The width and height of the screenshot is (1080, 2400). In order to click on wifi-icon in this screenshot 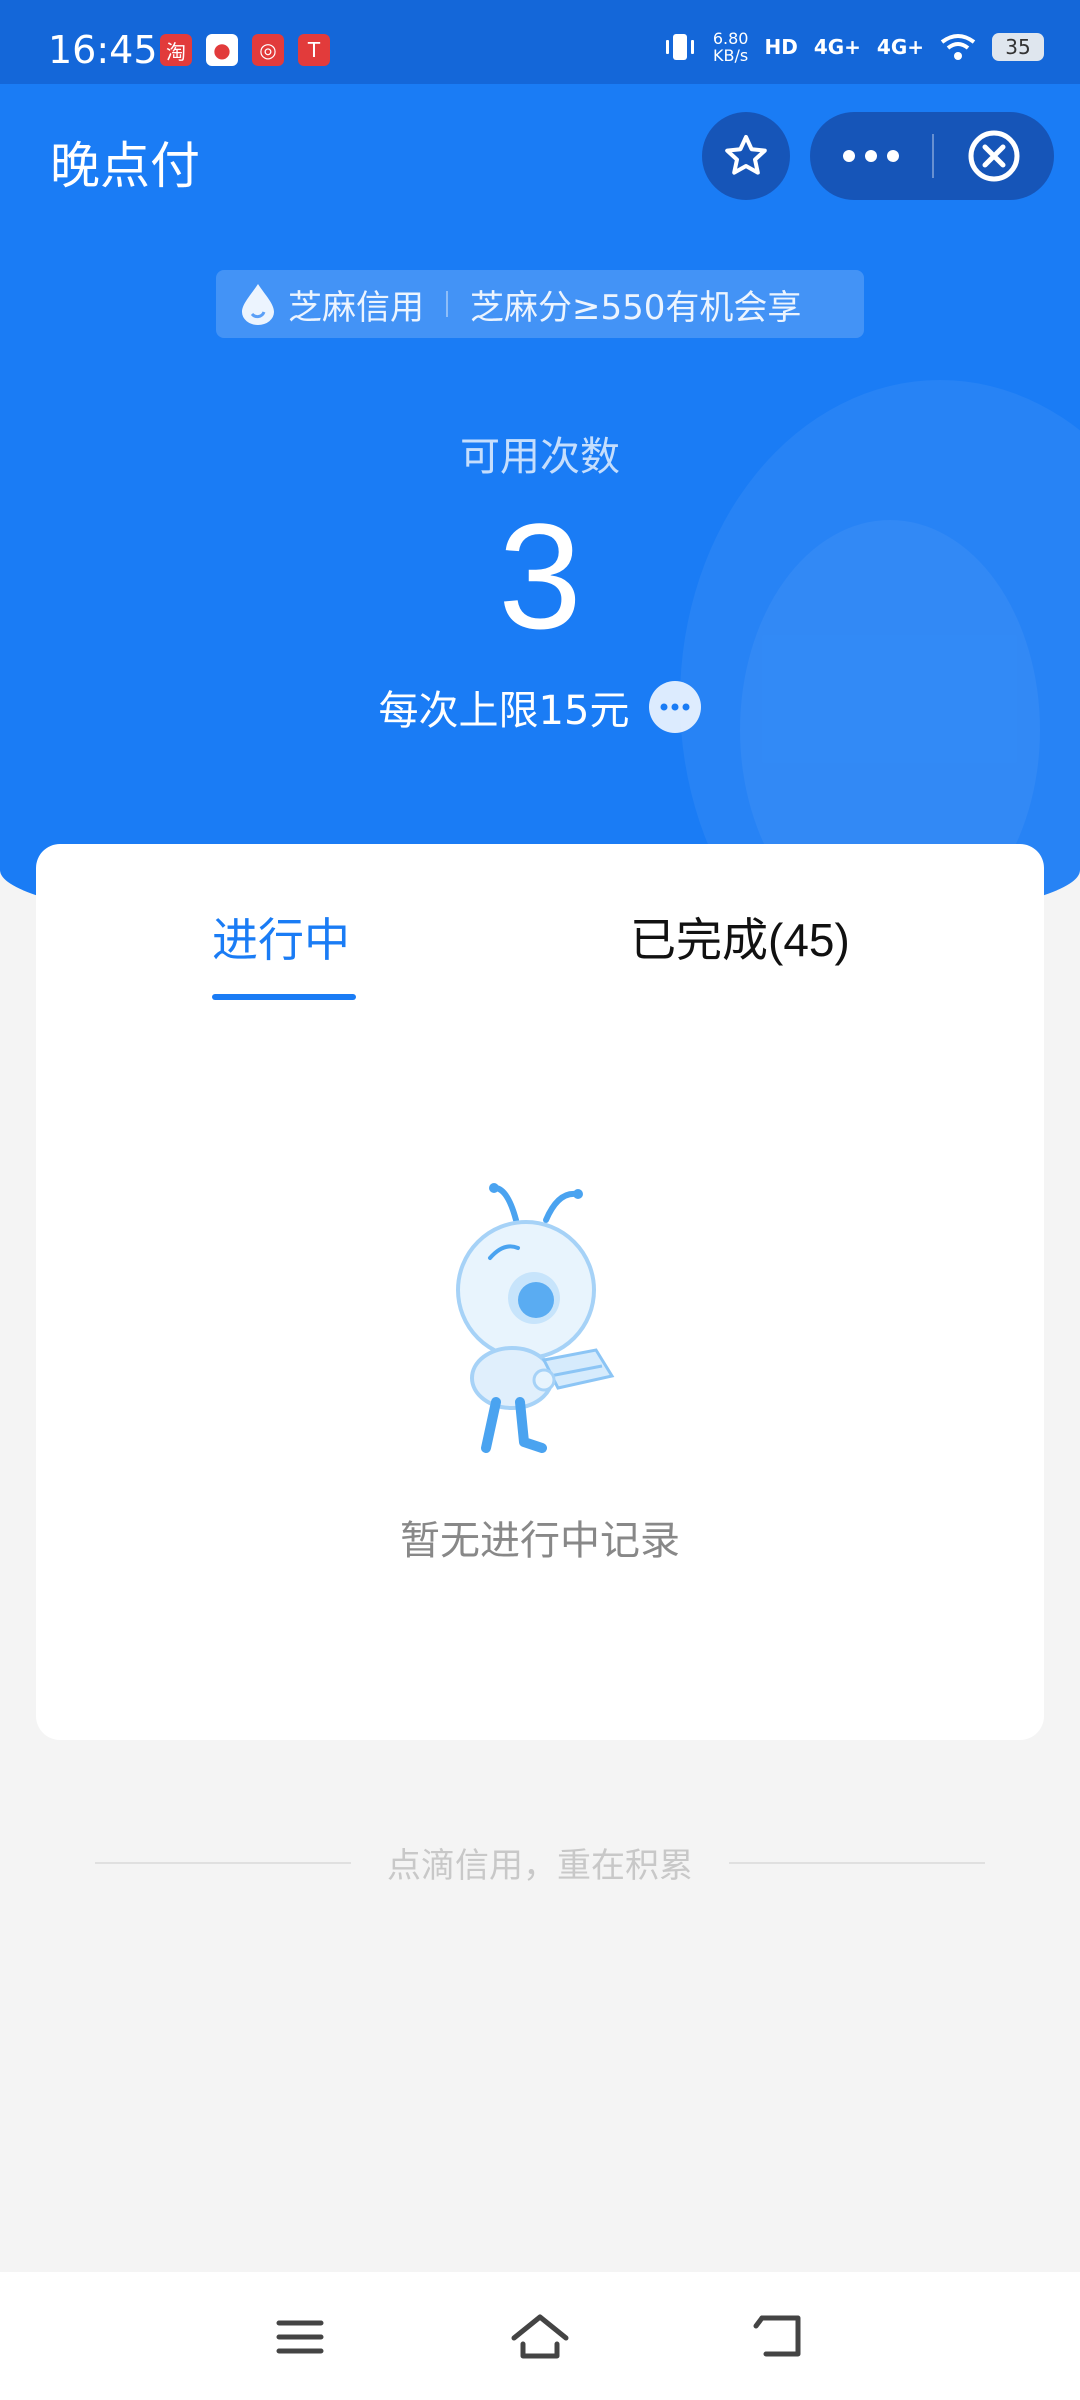, I will do `click(958, 47)`.